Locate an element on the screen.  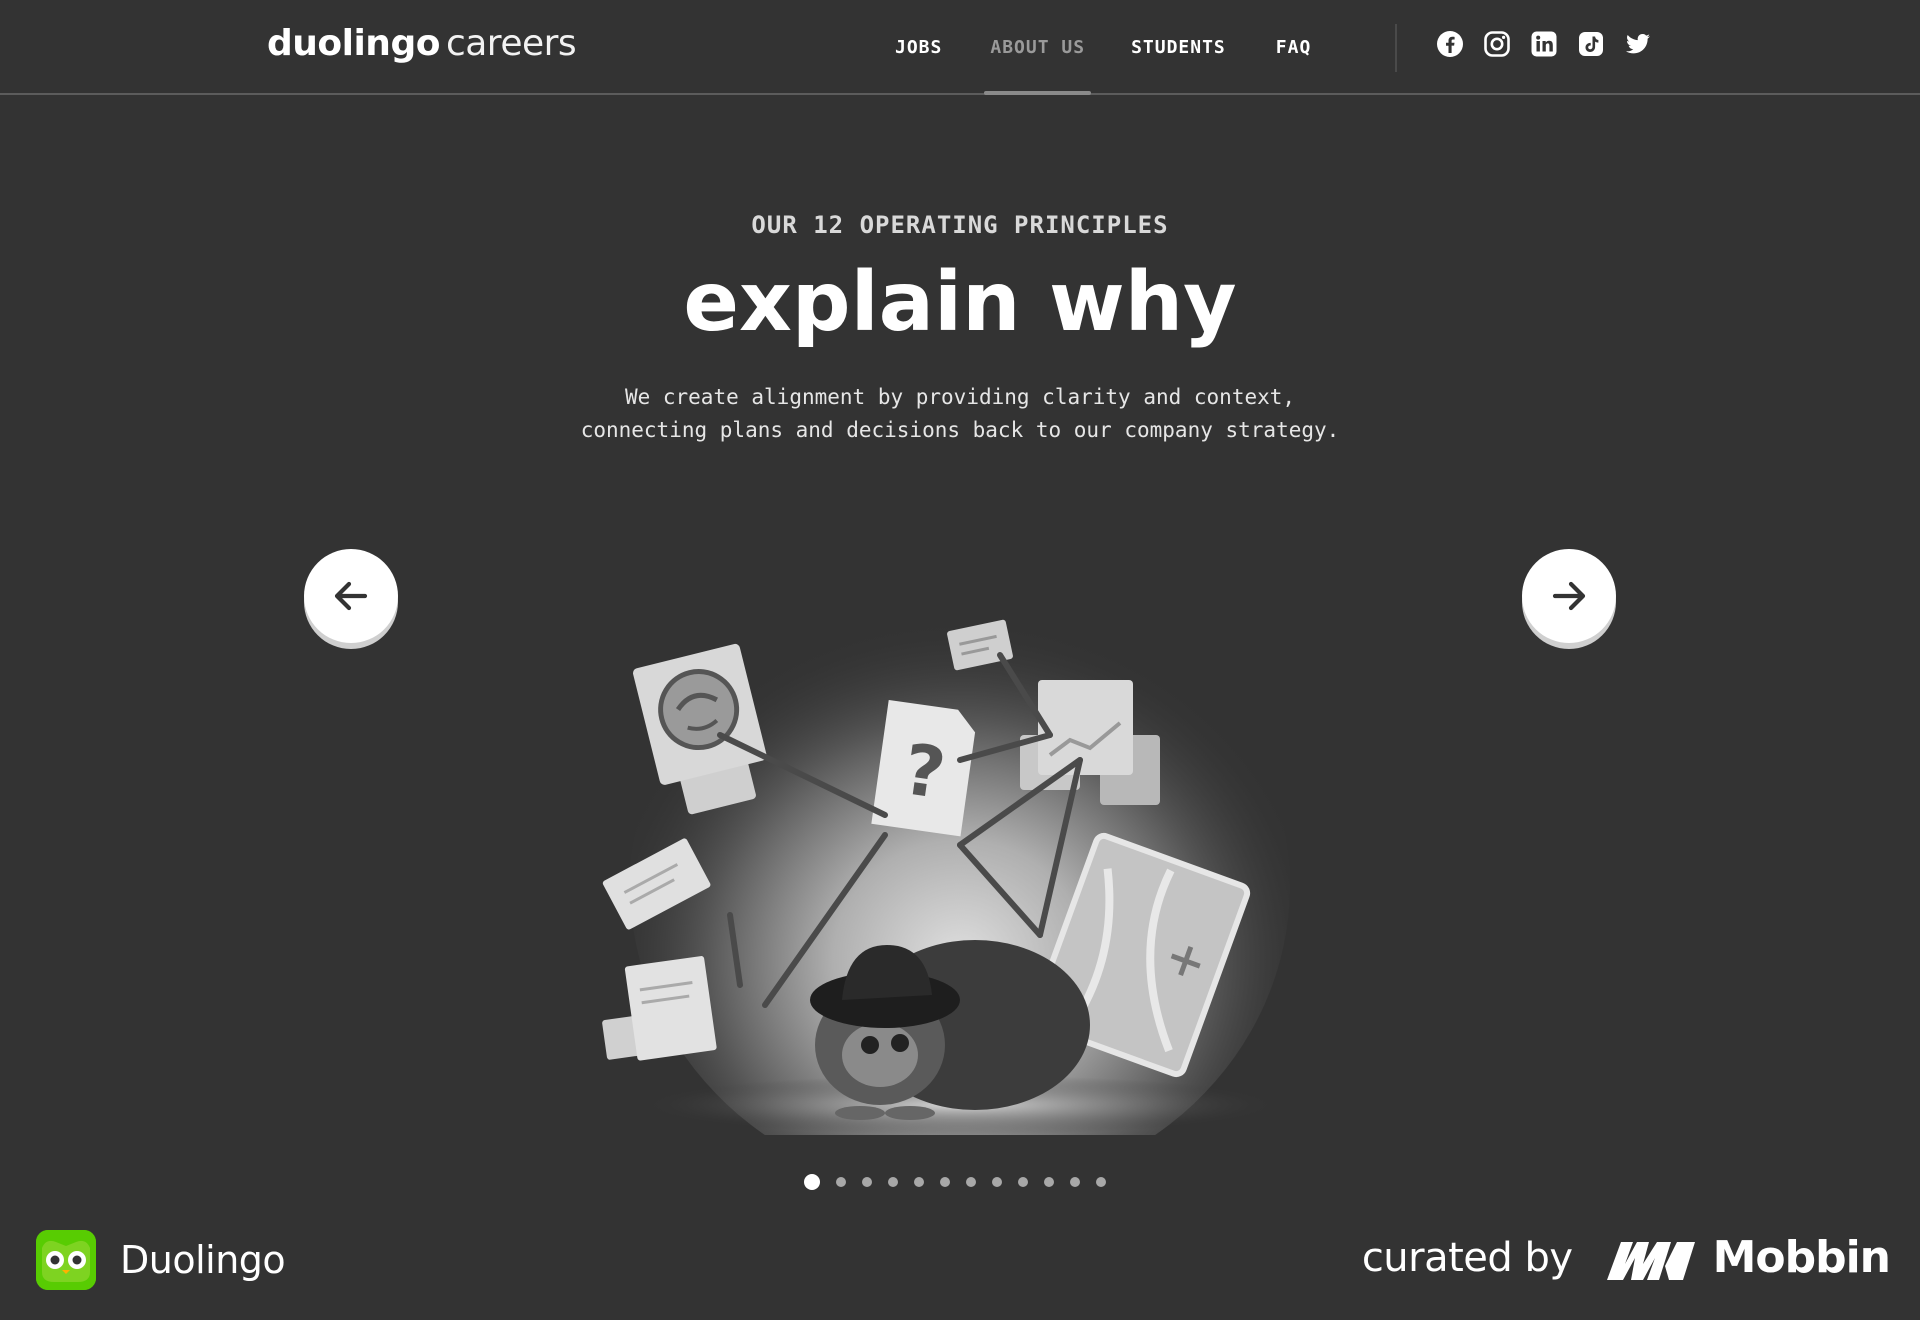
nav-about-us: ABOUT US is located at coordinates (1037, 47).